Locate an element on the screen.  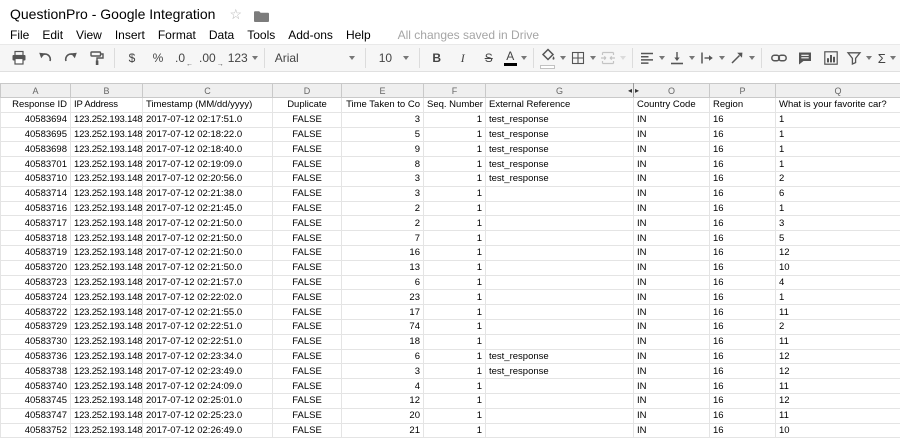
column-header-B: B is located at coordinates (106, 90).